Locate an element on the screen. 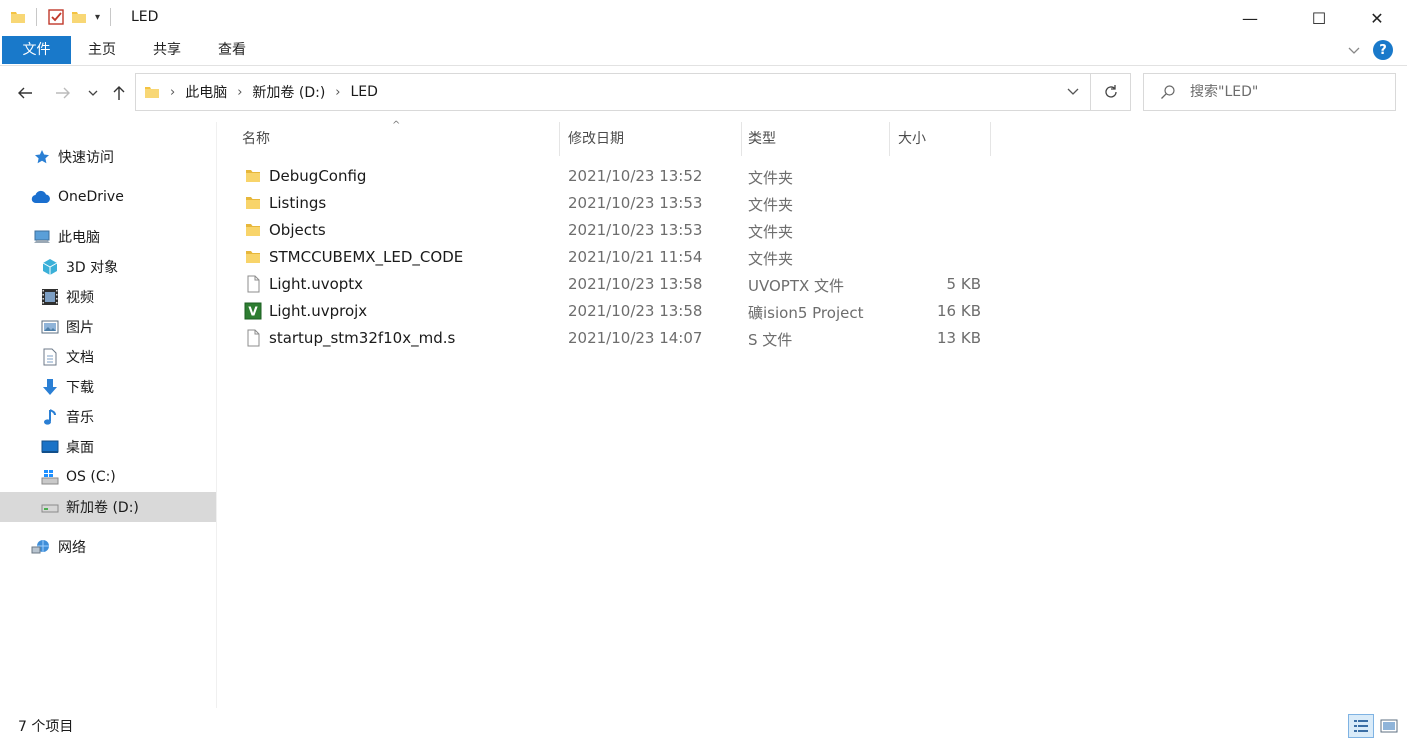  status-bar: 7 个项目 is located at coordinates (703, 724).